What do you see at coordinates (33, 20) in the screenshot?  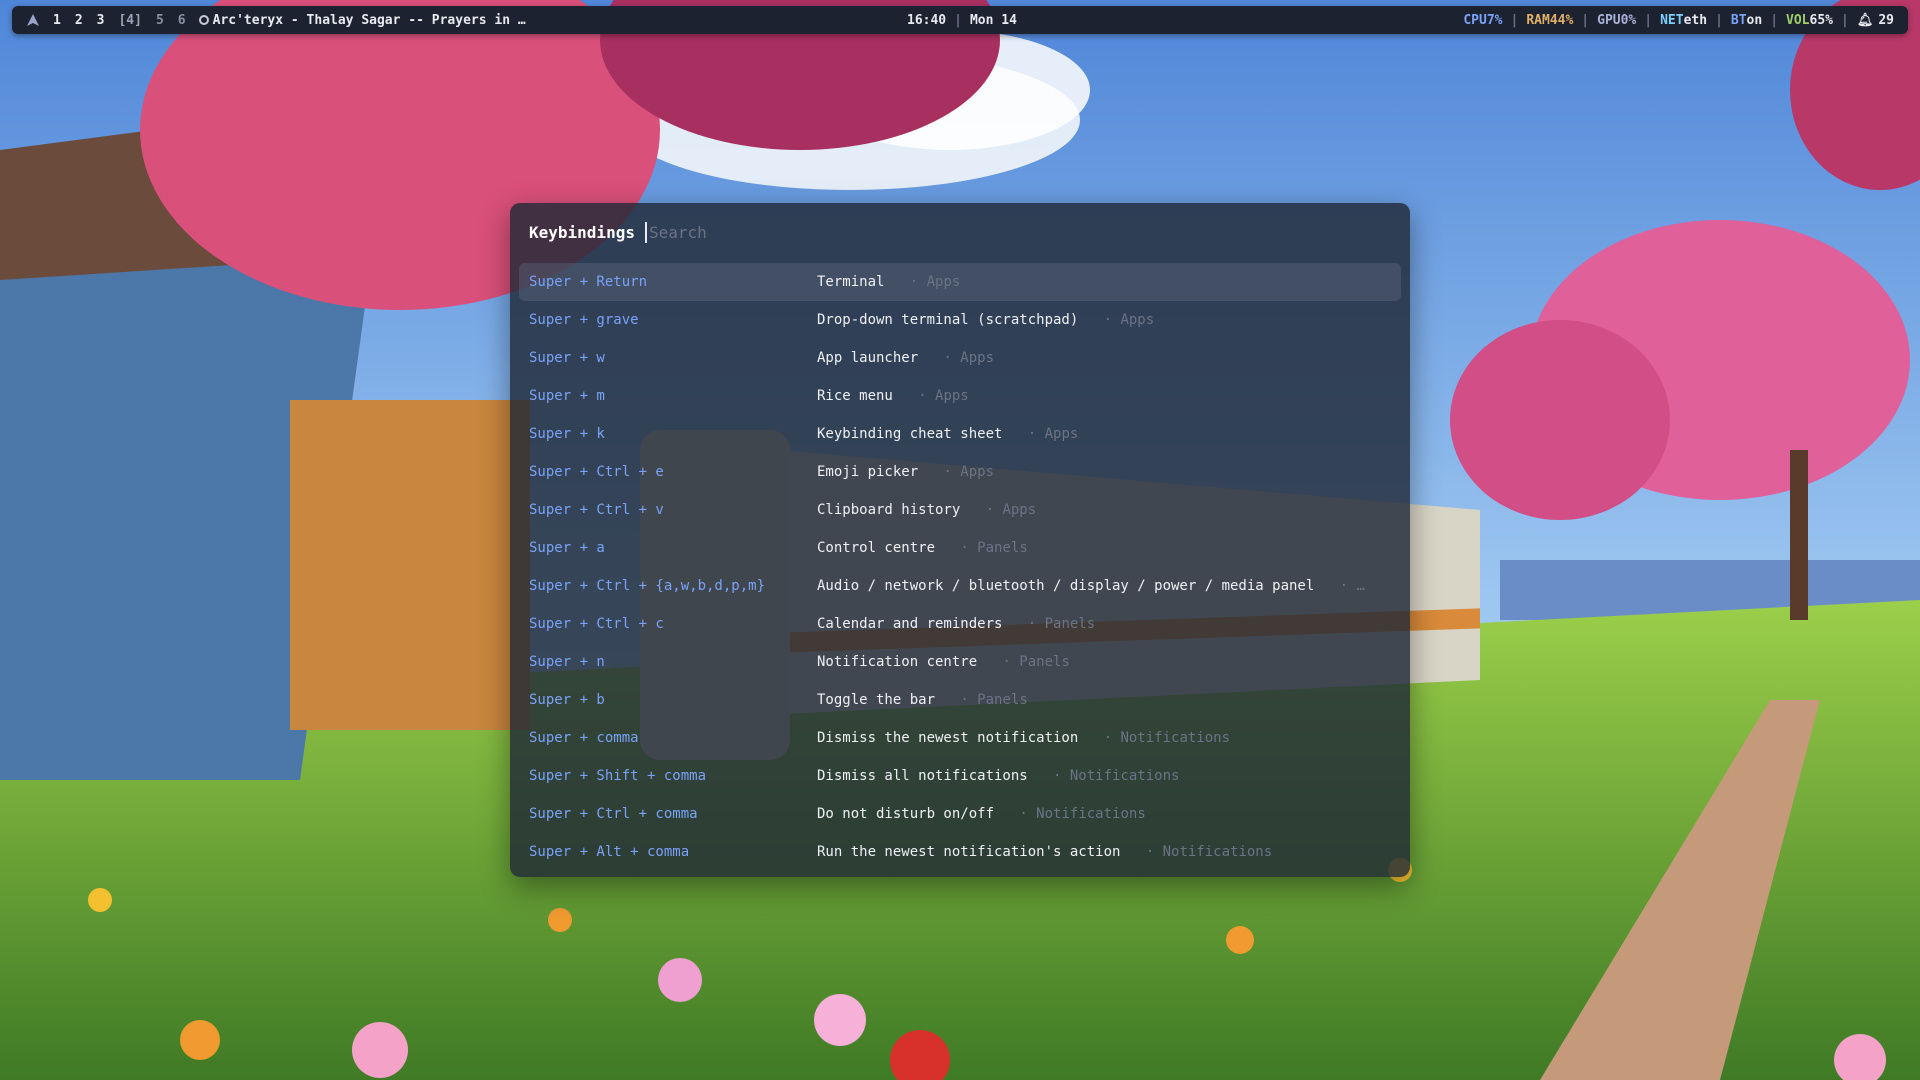 I see `arch-logo-icon` at bounding box center [33, 20].